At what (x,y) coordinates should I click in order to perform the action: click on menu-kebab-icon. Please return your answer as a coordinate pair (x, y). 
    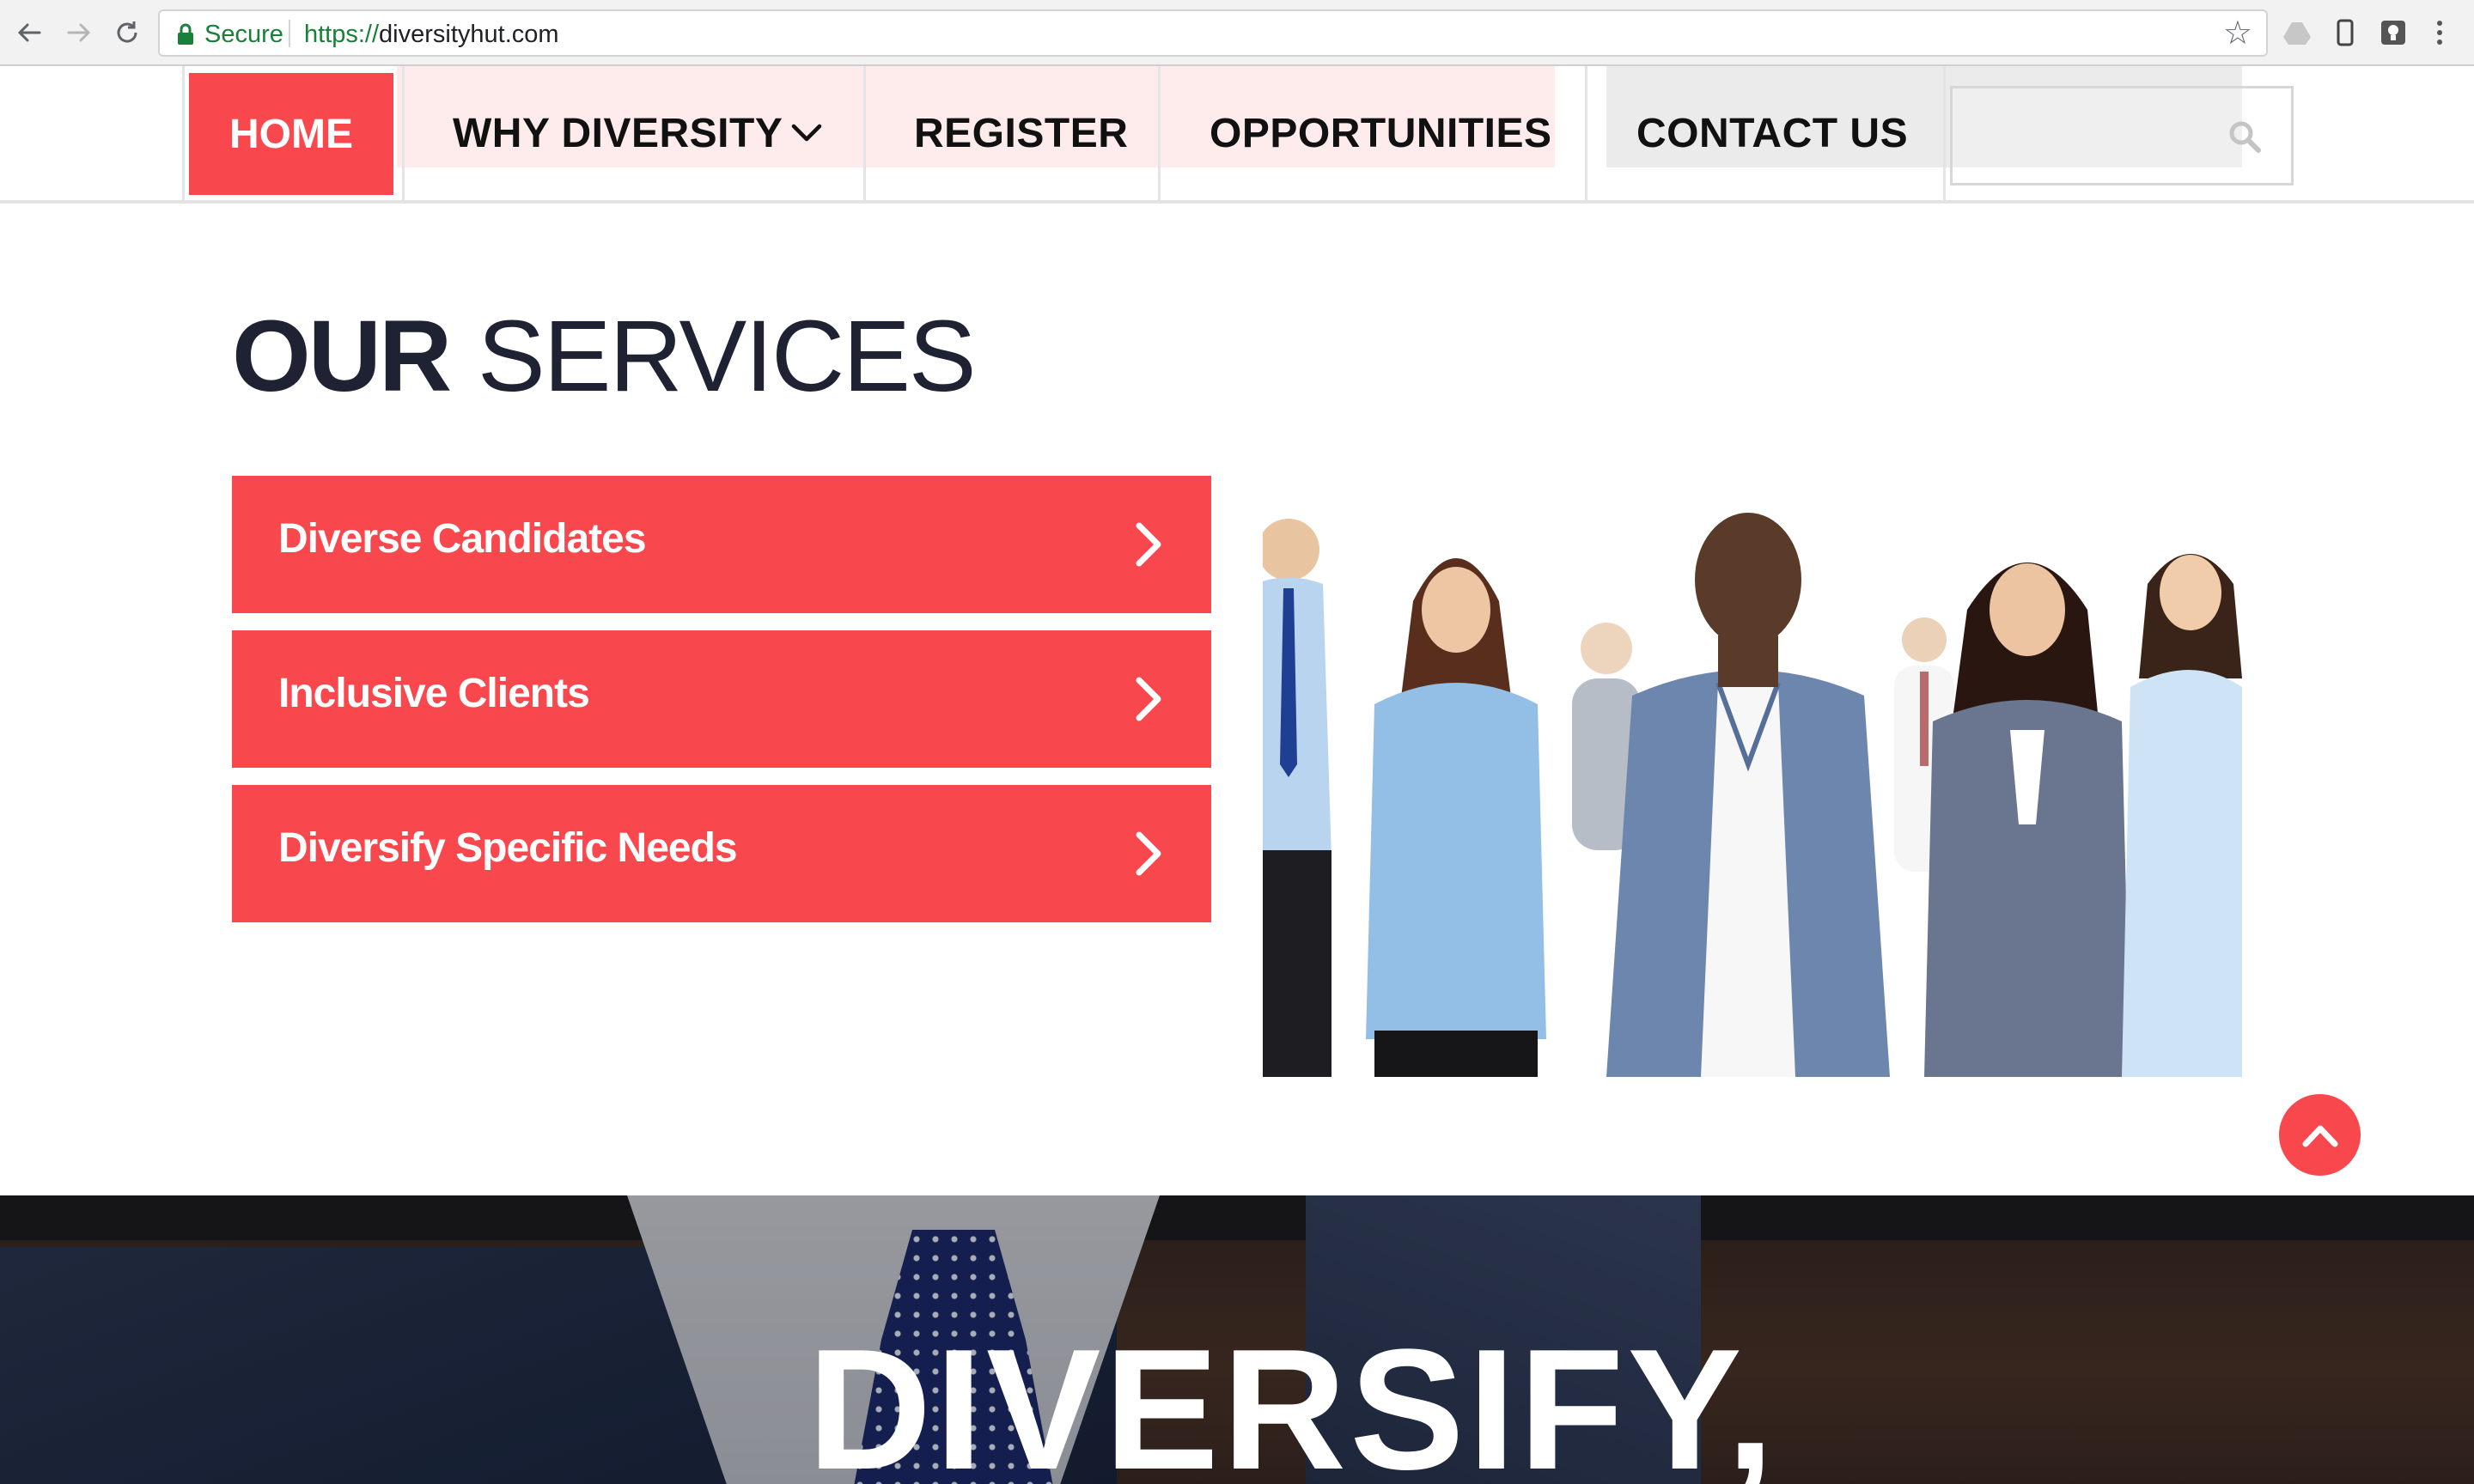
    Looking at the image, I should click on (2439, 32).